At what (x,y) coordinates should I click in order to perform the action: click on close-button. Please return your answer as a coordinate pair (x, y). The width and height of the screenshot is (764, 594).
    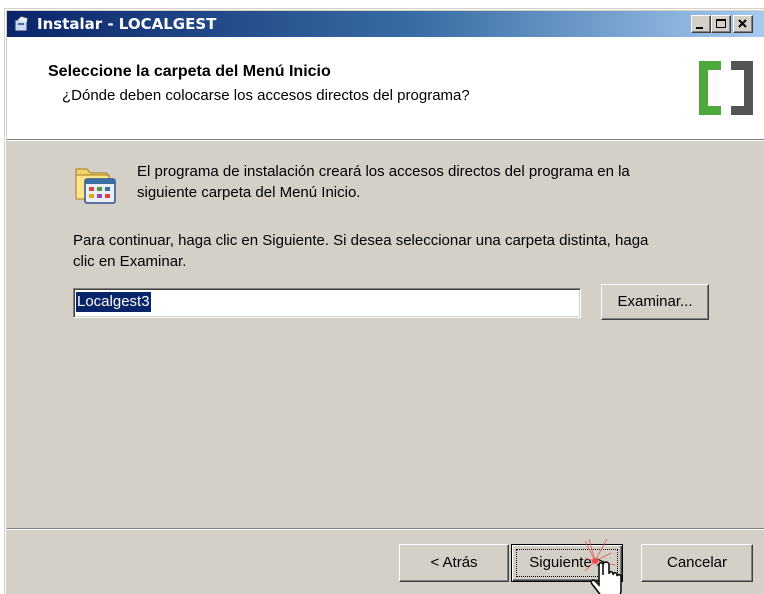
    Looking at the image, I should click on (743, 24).